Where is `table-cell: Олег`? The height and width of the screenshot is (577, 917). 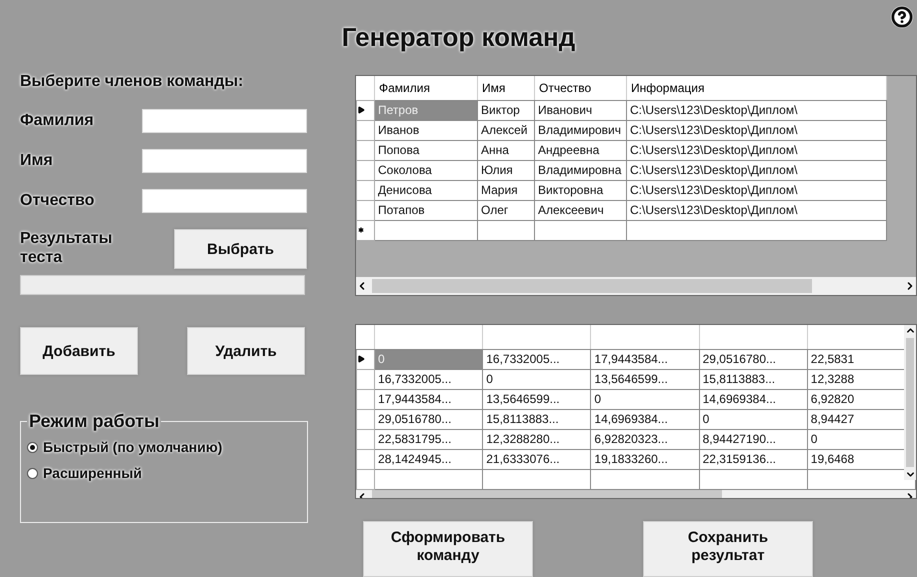
table-cell: Олег is located at coordinates (506, 210).